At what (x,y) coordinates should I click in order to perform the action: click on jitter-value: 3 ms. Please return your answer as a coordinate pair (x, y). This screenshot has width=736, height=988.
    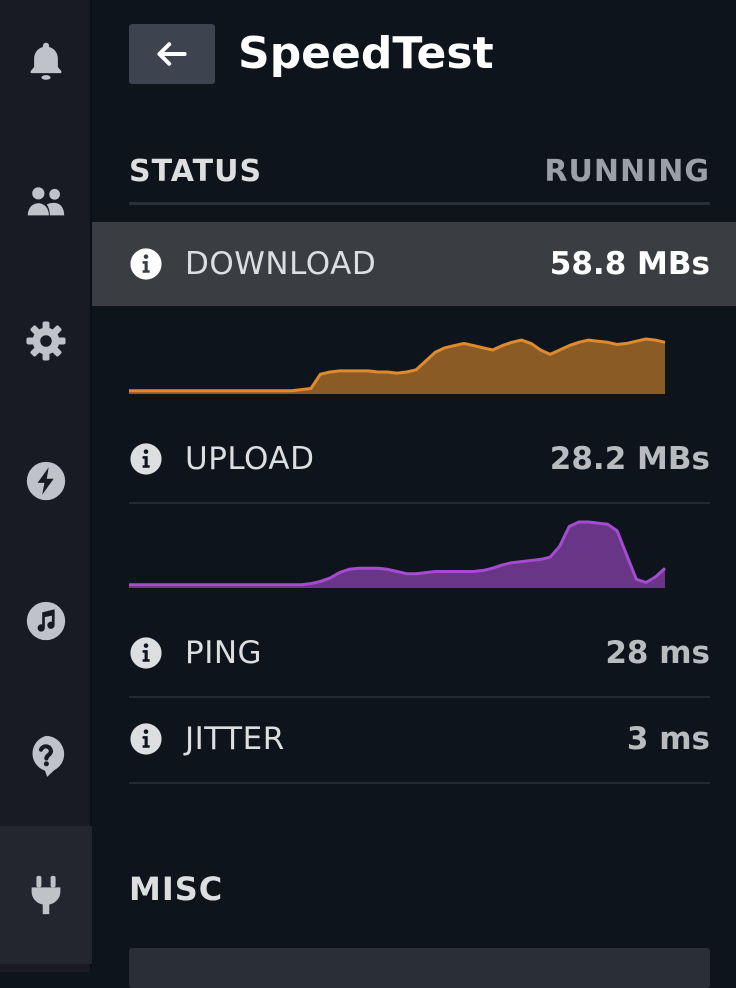
    Looking at the image, I should click on (668, 739).